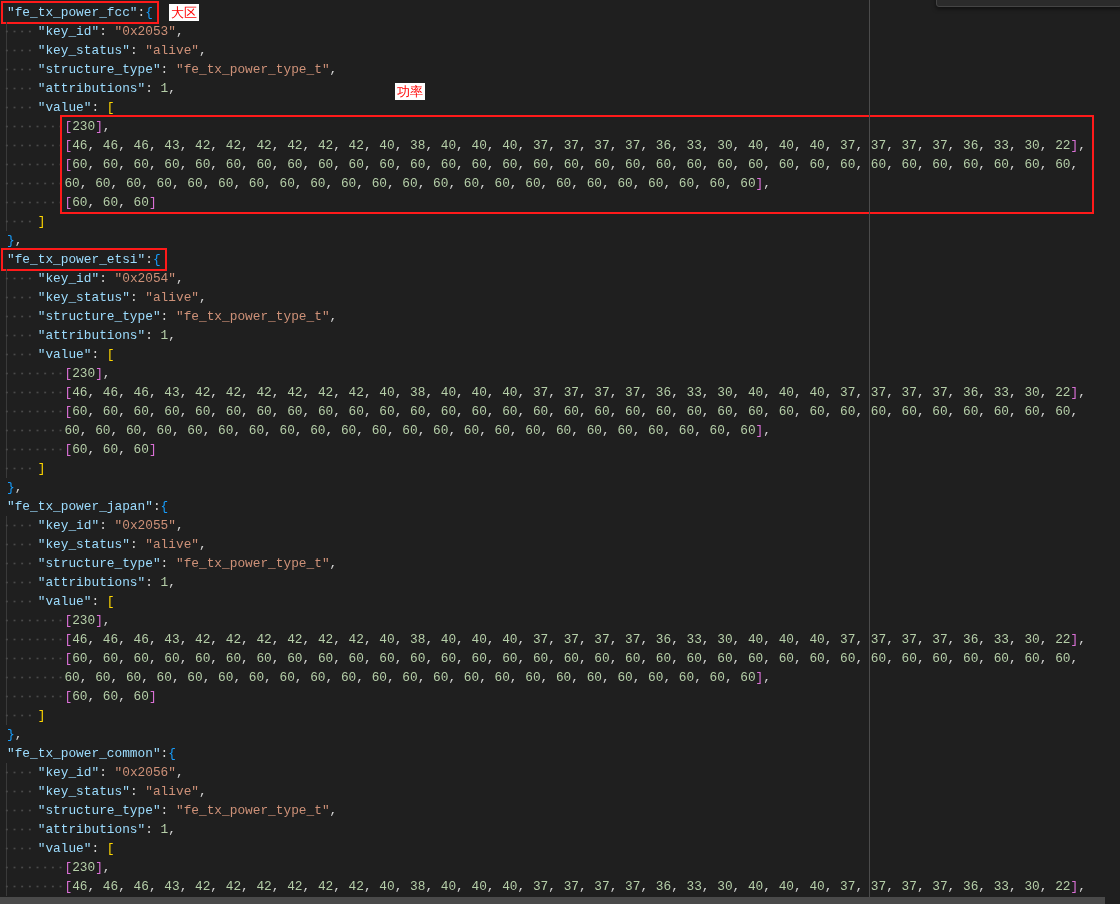  Describe the element at coordinates (88, 507) in the screenshot. I see `code-line: "fe_tx_power_japan":{` at that location.